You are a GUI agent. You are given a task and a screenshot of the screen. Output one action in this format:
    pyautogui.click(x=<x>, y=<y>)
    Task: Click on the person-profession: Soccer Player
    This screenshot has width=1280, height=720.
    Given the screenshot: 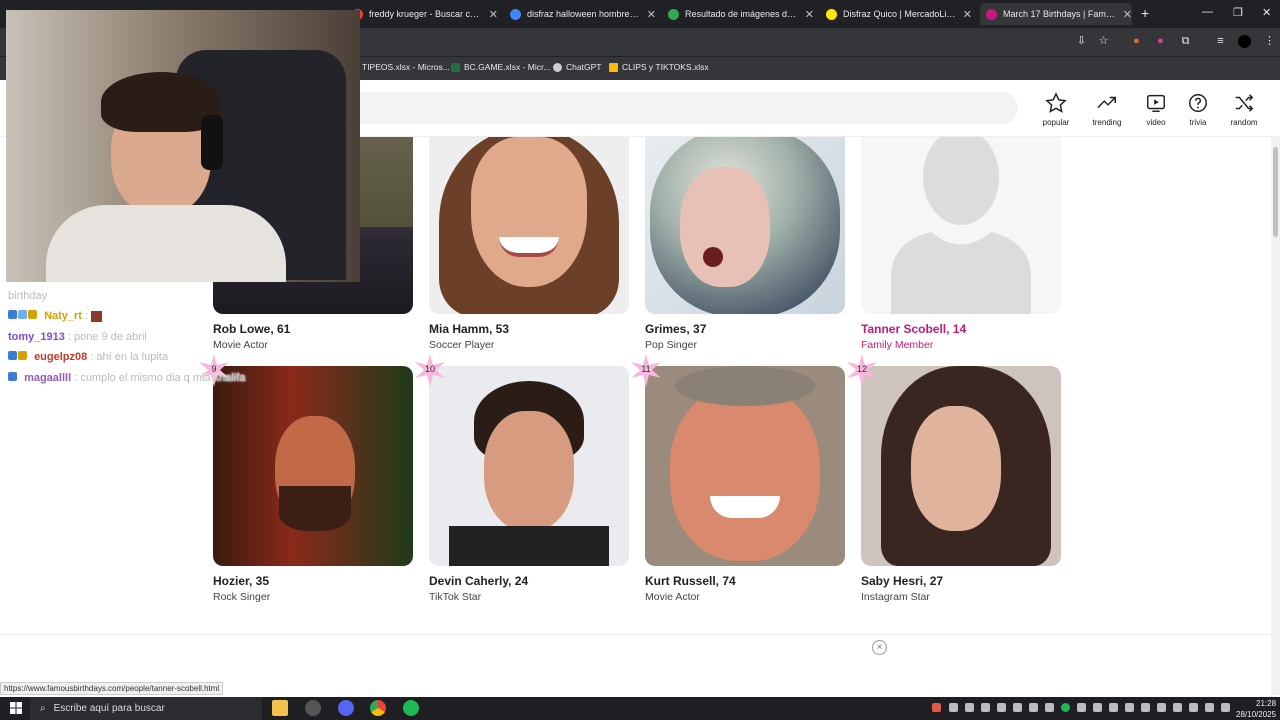 What is the action you would take?
    pyautogui.click(x=529, y=345)
    